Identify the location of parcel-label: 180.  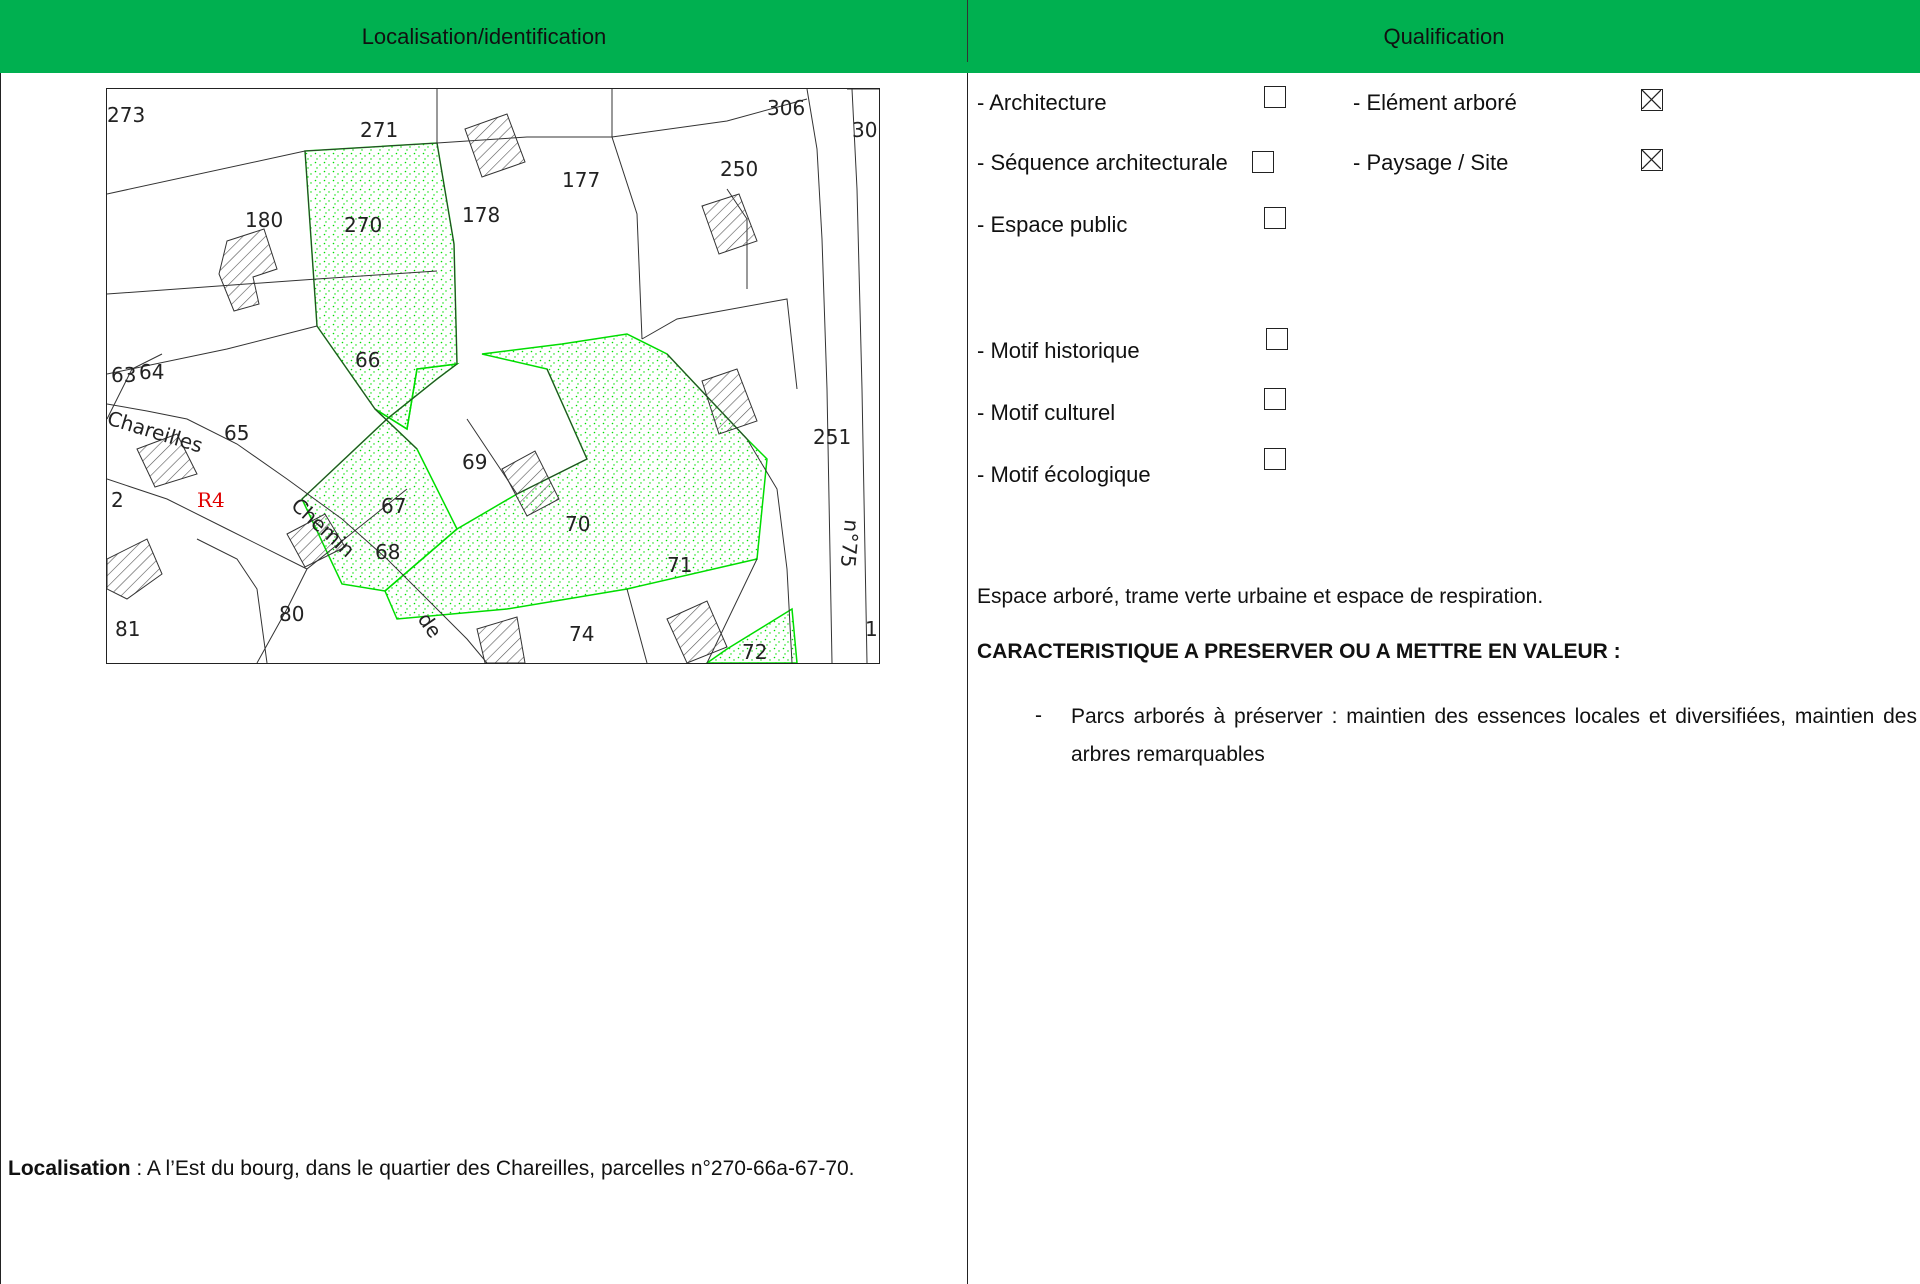
(264, 220).